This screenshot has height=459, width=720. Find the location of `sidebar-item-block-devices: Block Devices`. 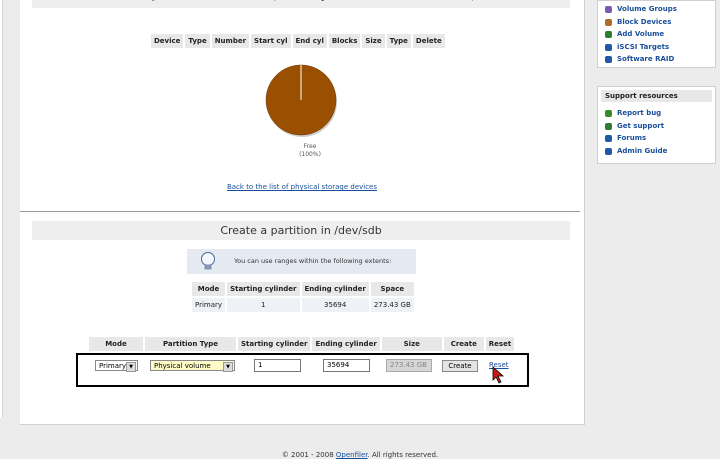

sidebar-item-block-devices: Block Devices is located at coordinates (656, 22).